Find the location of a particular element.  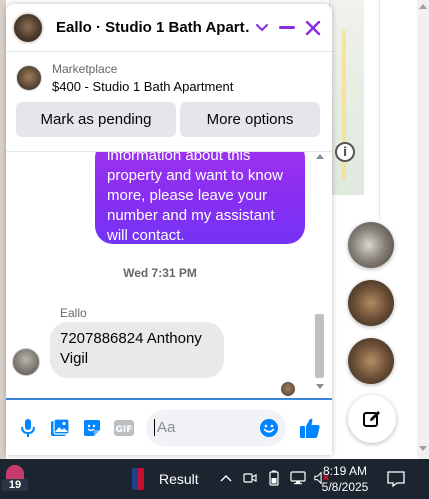

photo-icon is located at coordinates (60, 428).